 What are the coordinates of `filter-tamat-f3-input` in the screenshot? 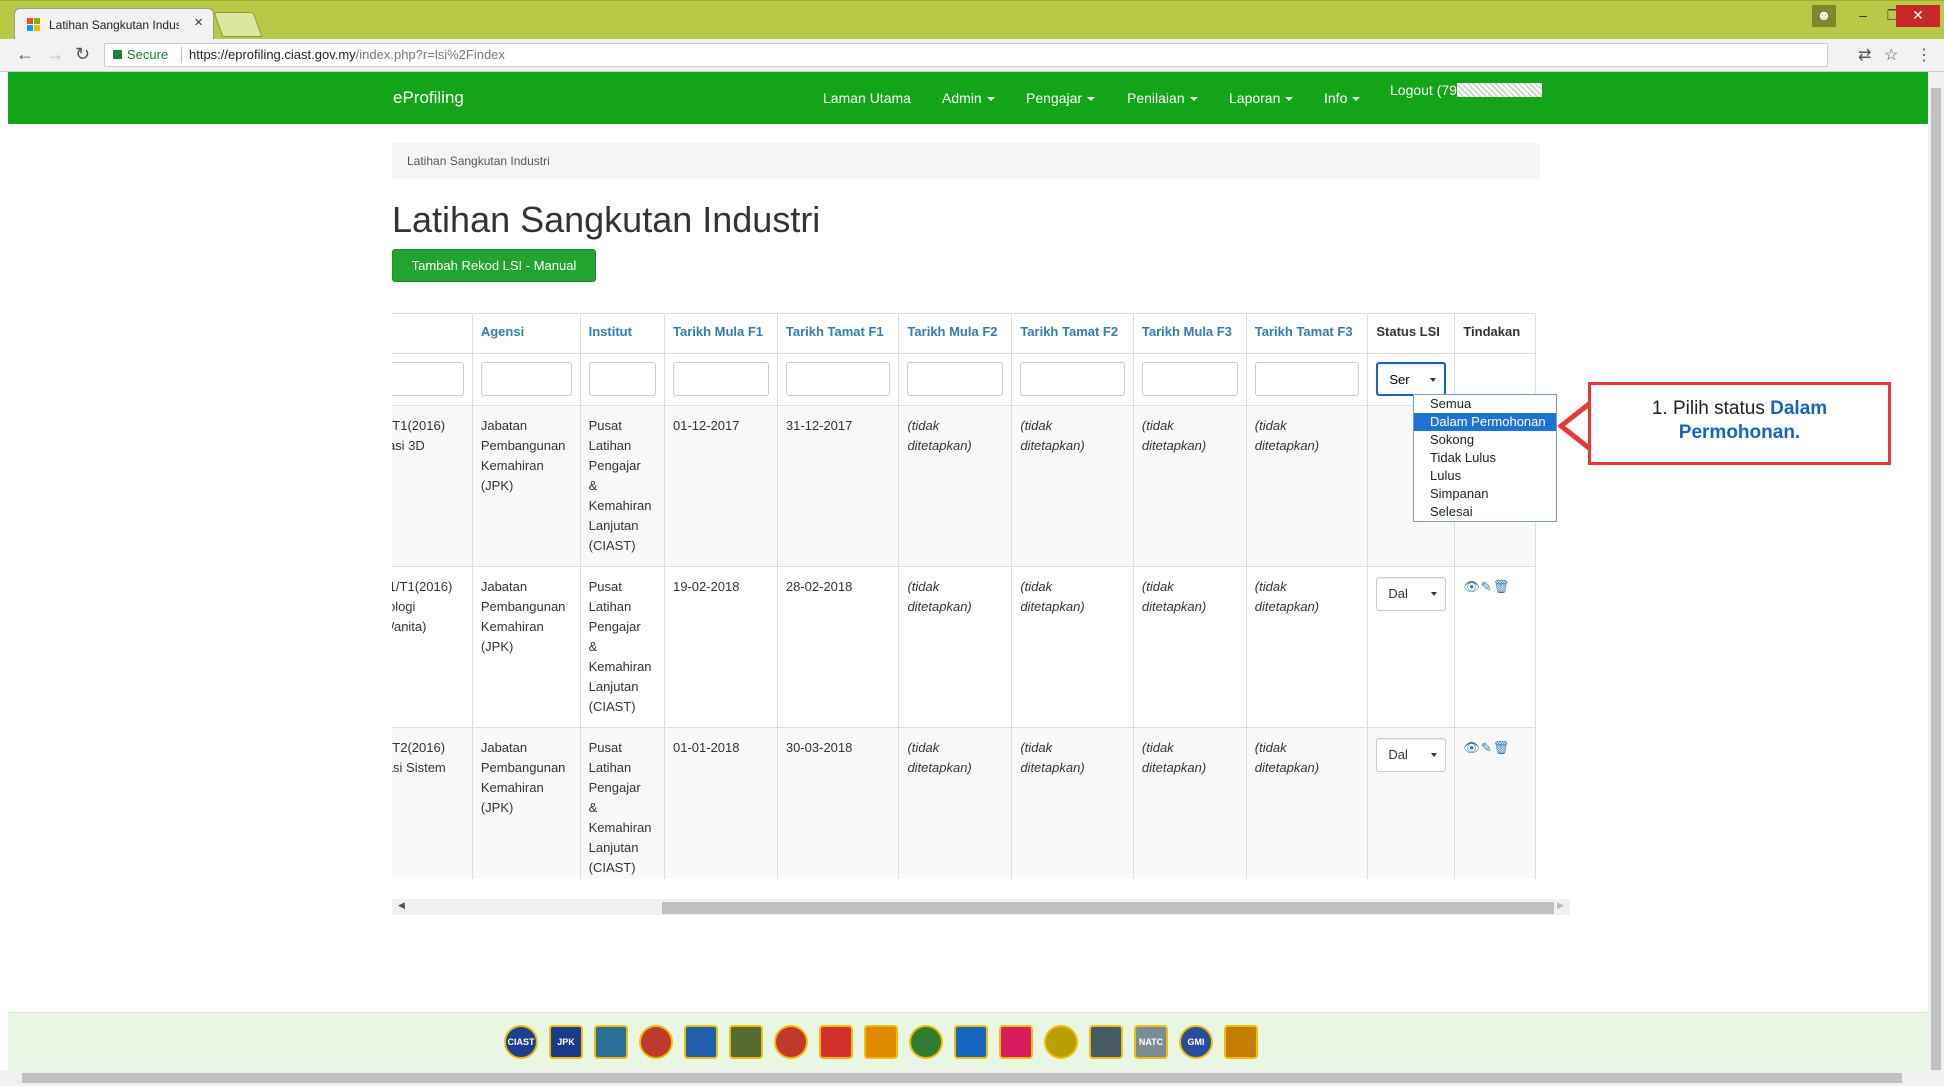 It's located at (1307, 379).